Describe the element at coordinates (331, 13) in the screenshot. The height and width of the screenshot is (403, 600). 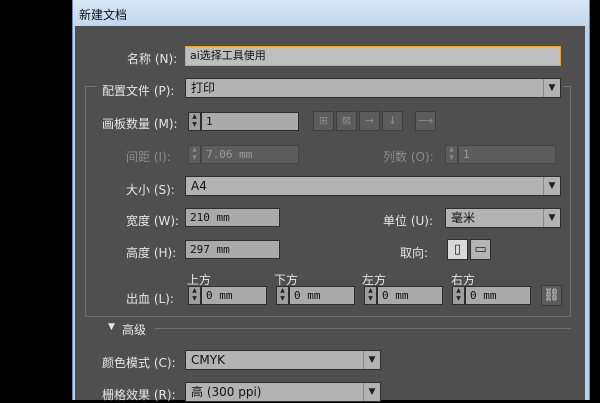
I see `title-bar: 新建文档` at that location.